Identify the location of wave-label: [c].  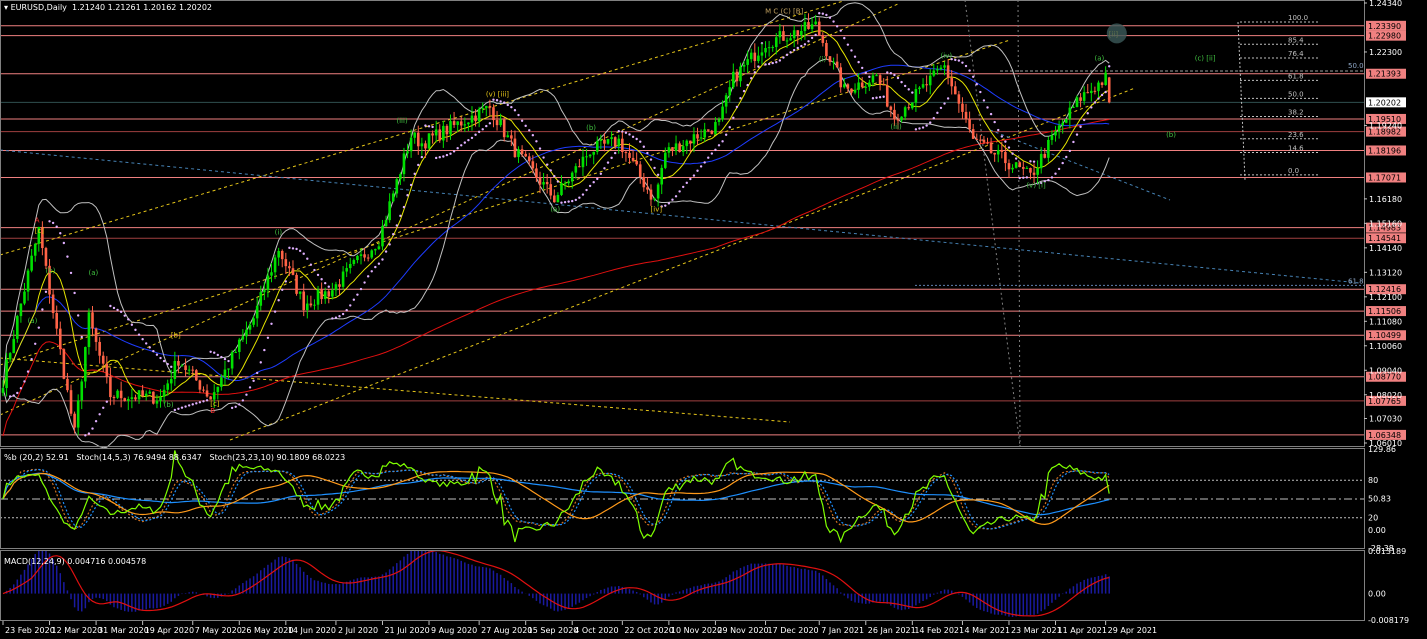
(40, 231).